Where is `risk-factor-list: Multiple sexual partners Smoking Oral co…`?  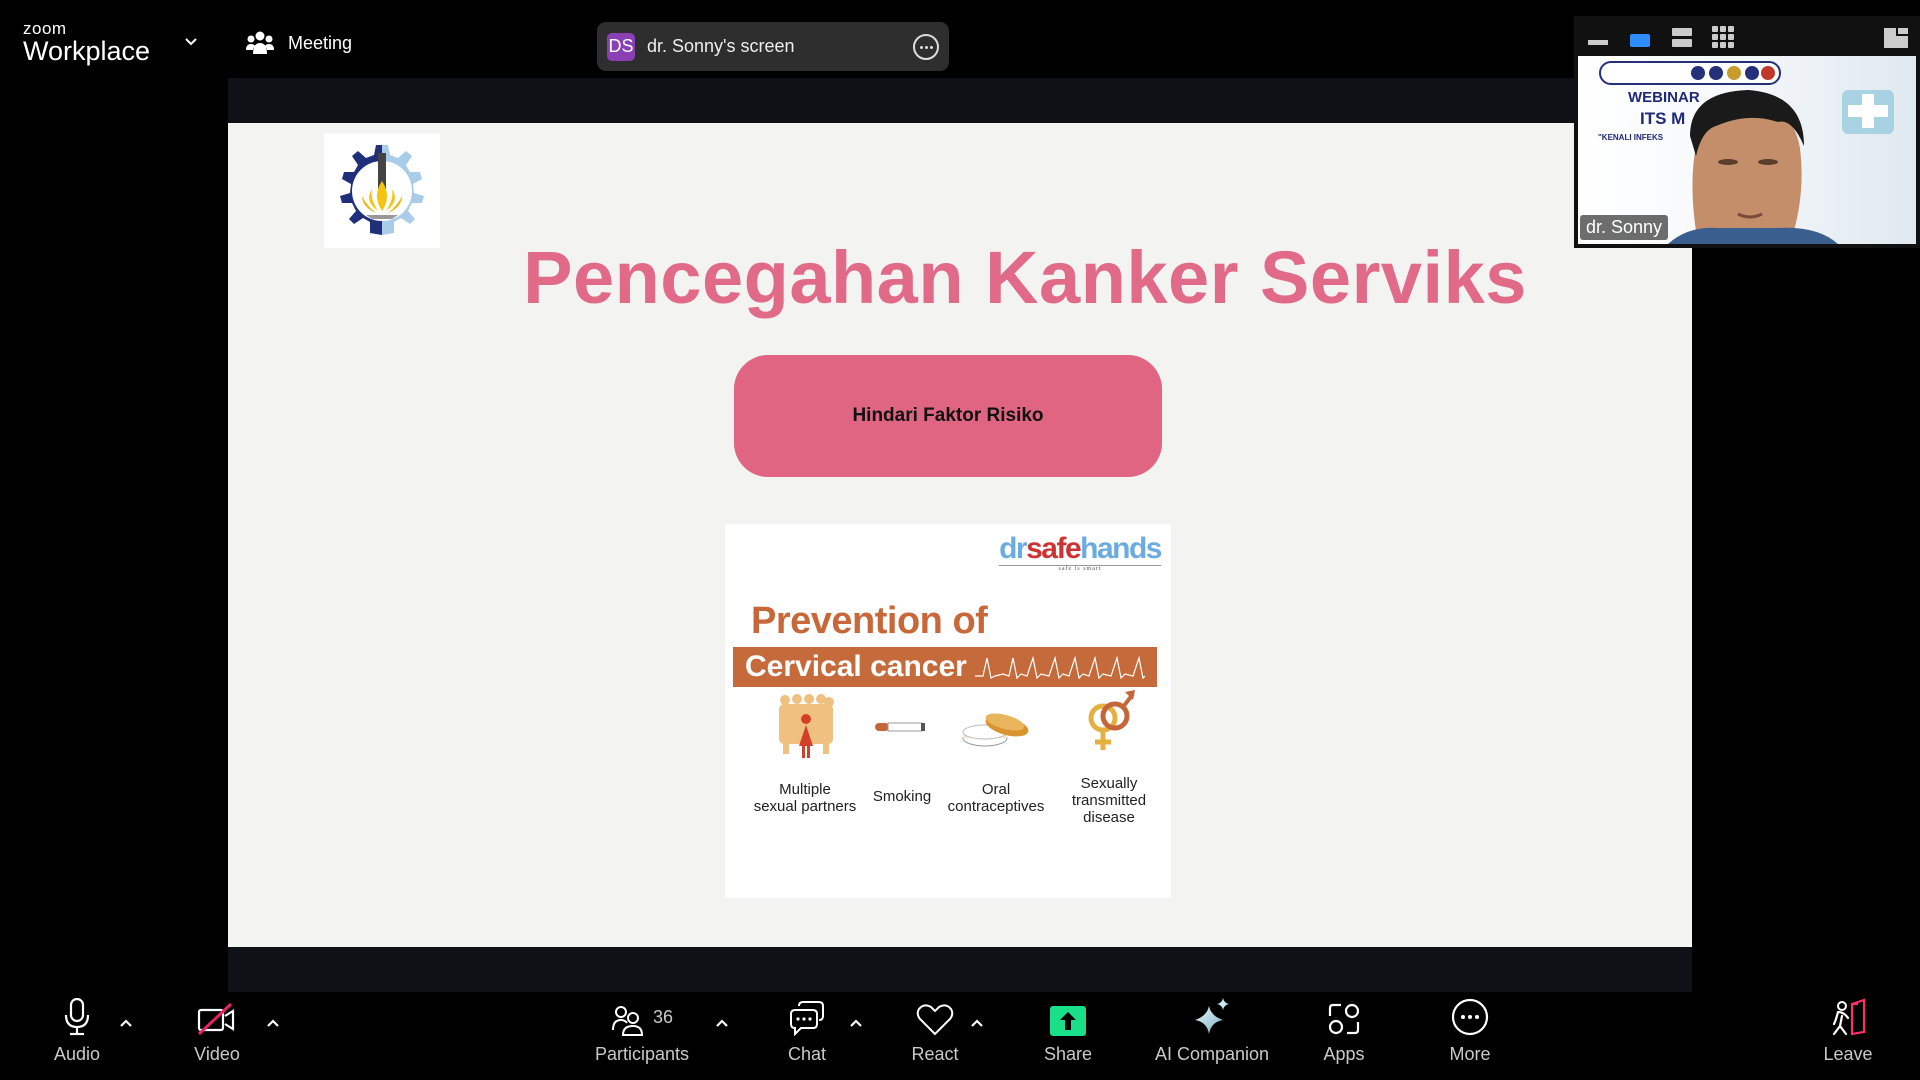 risk-factor-list: Multiple sexual partners Smoking Oral co… is located at coordinates (948, 762).